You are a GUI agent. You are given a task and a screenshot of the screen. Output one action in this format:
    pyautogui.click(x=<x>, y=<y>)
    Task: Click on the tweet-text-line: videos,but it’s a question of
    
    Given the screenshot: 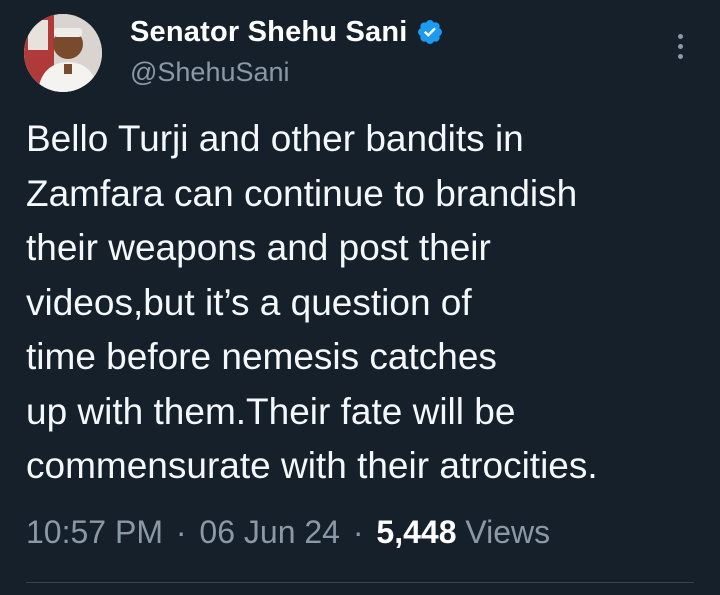 What is the action you would take?
    pyautogui.click(x=249, y=302)
    